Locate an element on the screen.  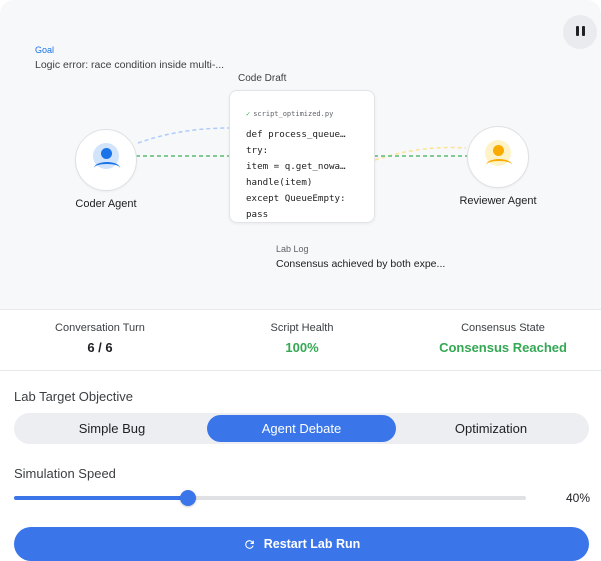
script-health-stat: Script Health 100% is located at coordinates (302, 338).